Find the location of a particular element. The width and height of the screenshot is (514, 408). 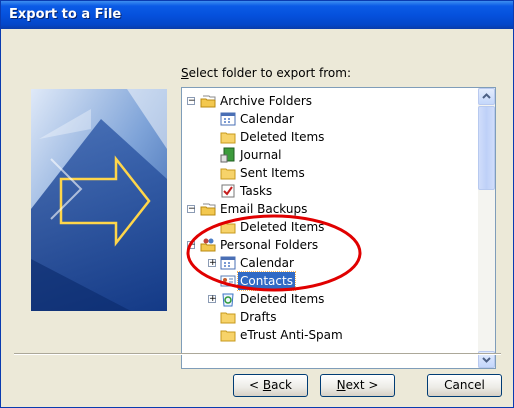

tree-item: Journal is located at coordinates (329, 155).